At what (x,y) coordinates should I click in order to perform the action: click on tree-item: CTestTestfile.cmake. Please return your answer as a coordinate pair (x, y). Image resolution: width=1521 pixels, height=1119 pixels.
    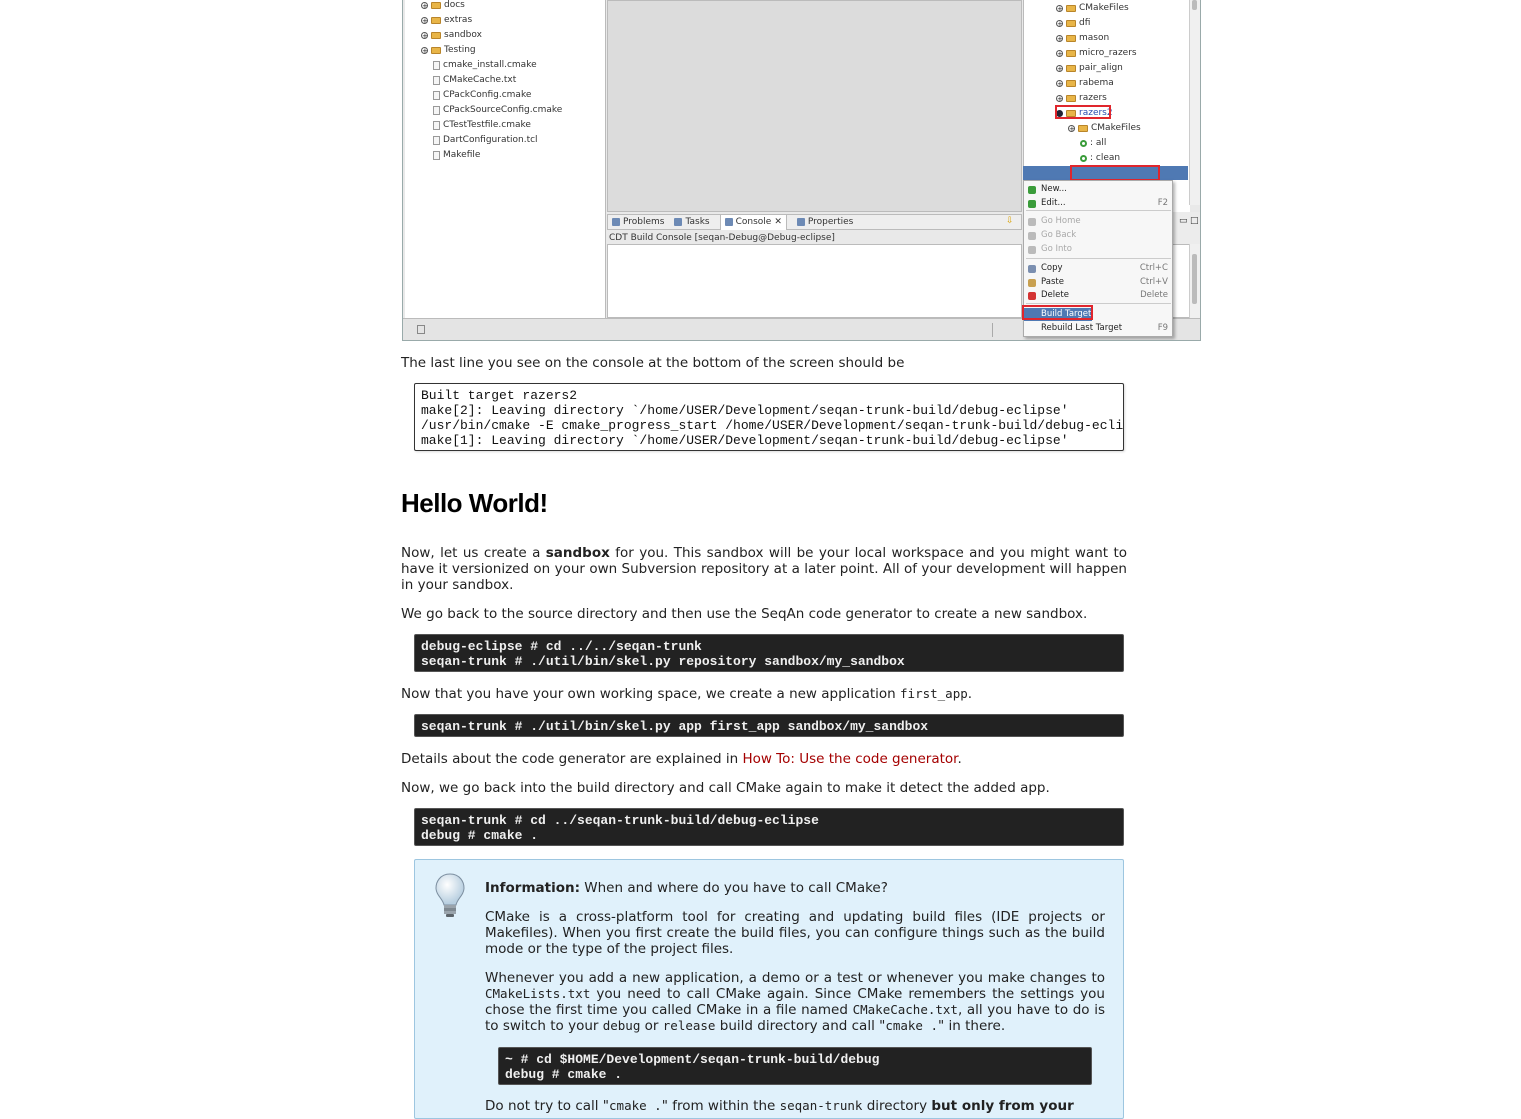
    Looking at the image, I should click on (482, 125).